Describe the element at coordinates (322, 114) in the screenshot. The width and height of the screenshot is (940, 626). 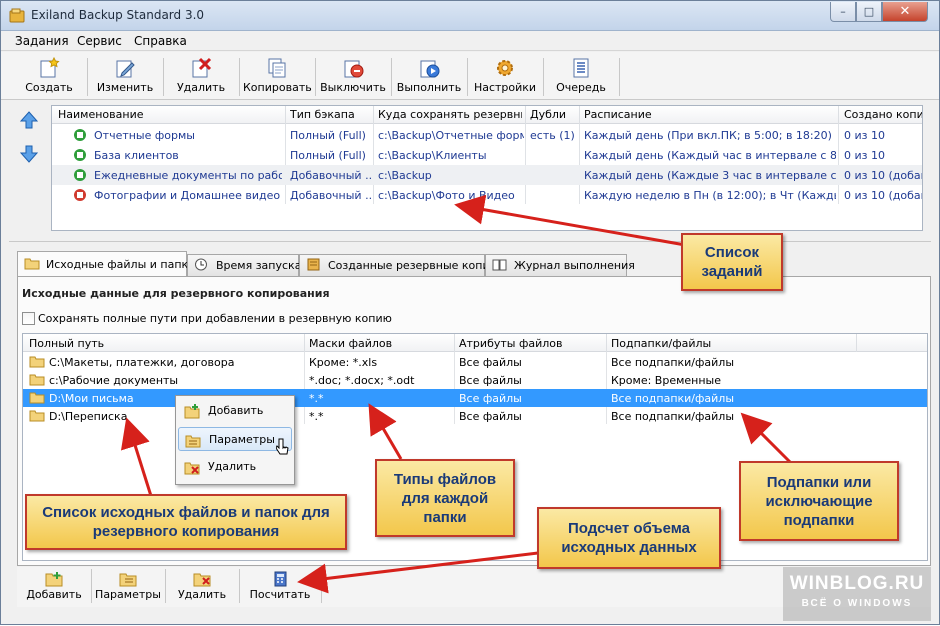
I see `column-header: Тип бэкапа` at that location.